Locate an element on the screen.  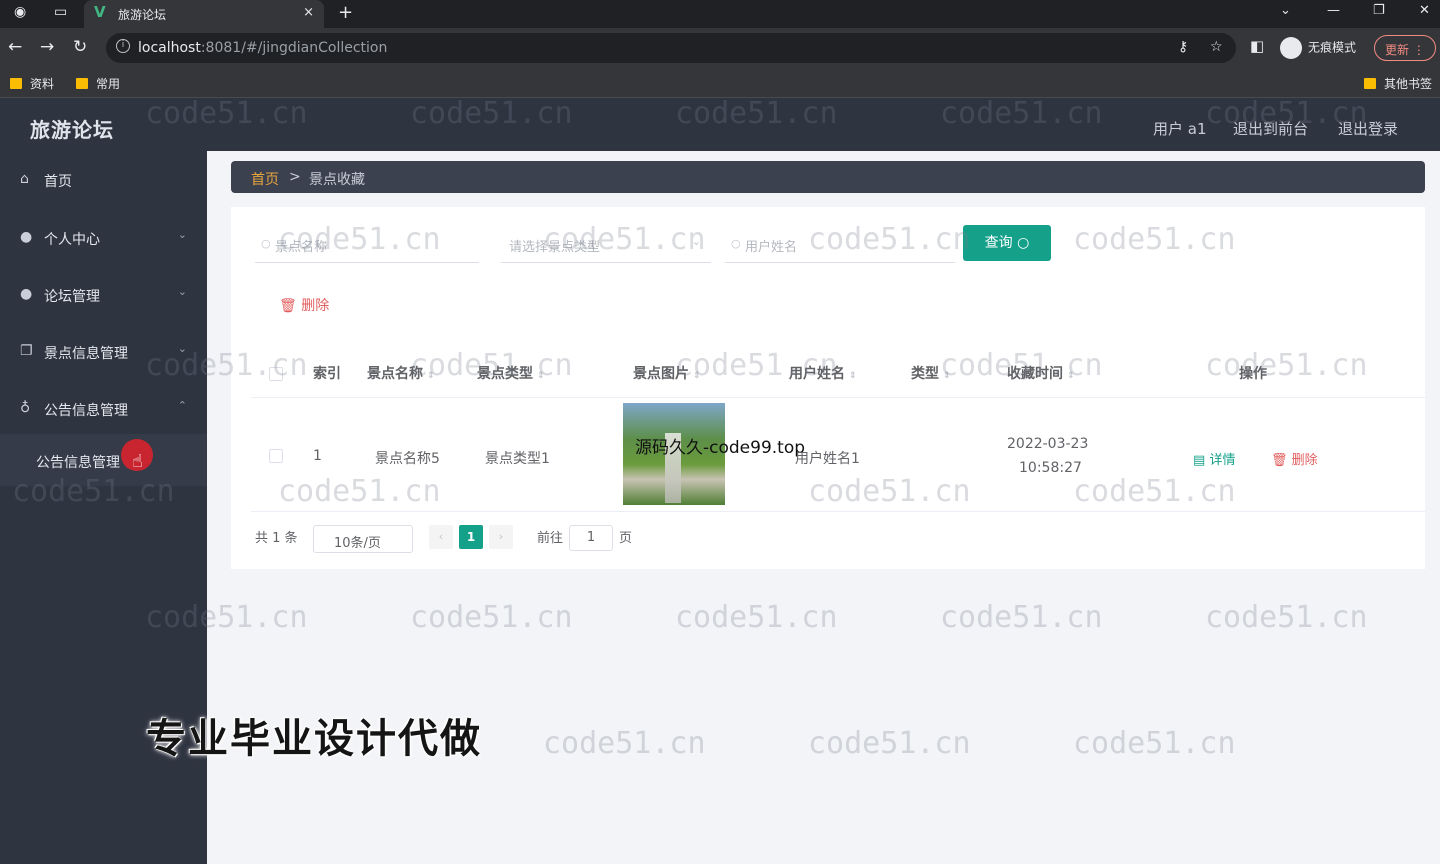
minimize-icon: — is located at coordinates (1333, 10).